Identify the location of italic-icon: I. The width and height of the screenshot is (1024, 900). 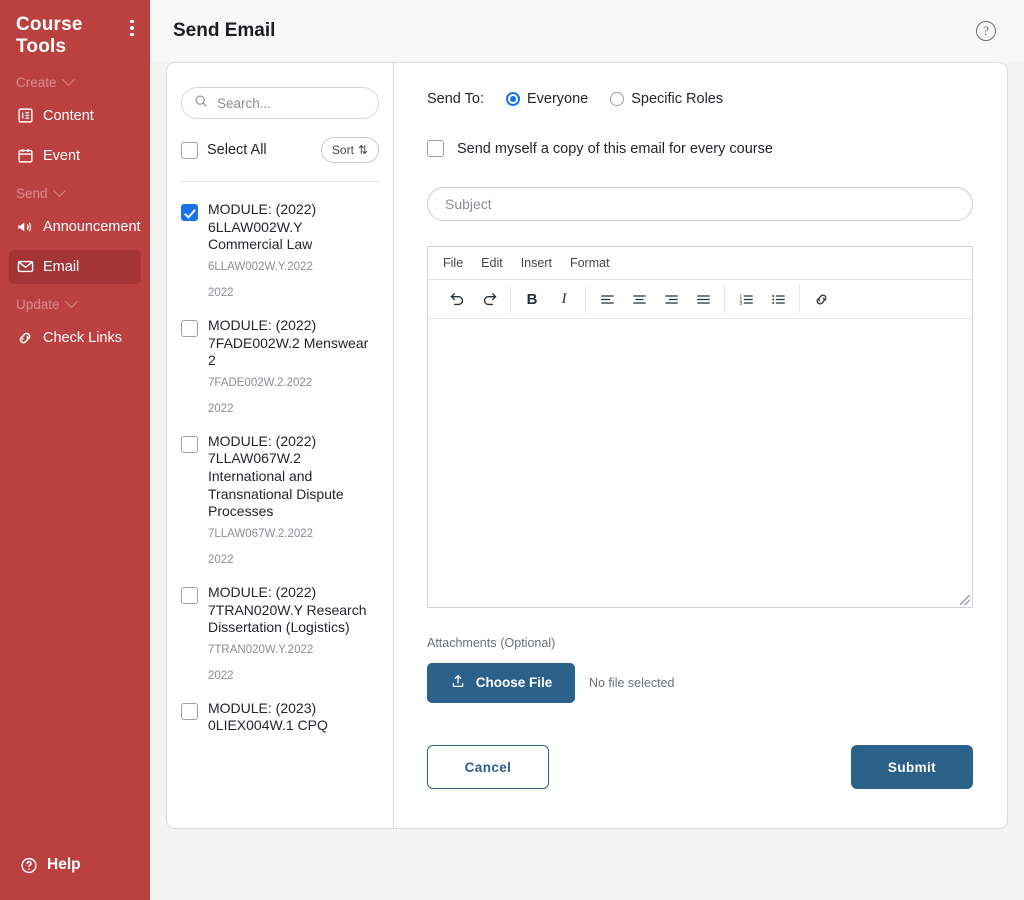
(564, 299).